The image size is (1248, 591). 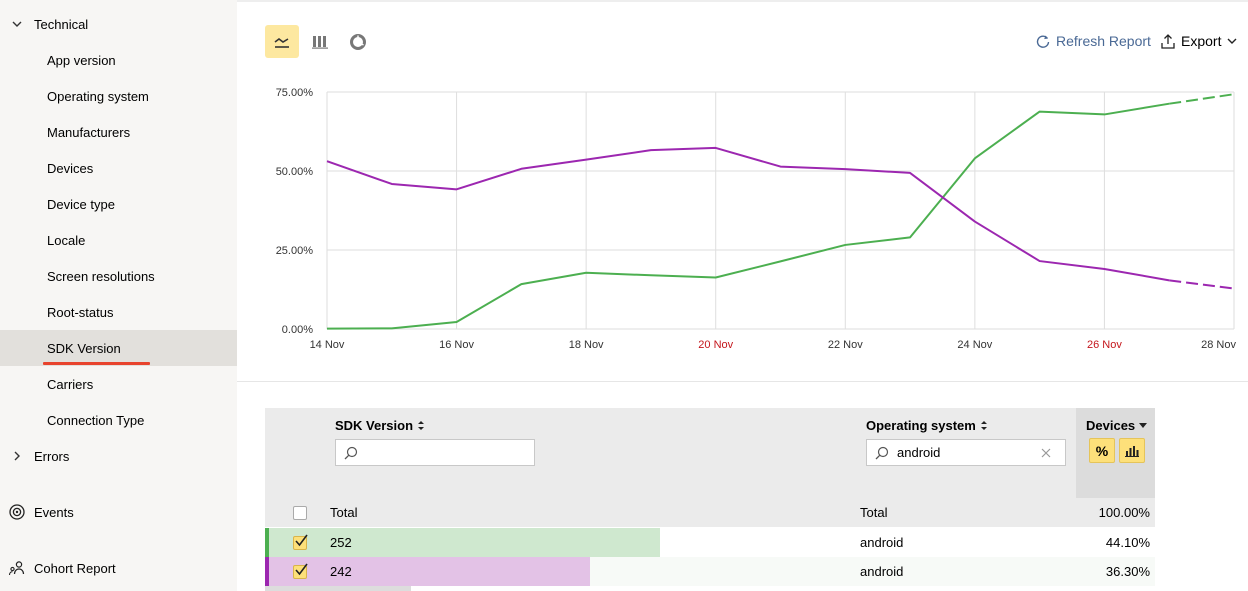 I want to click on operating-system-filter-input, so click(x=967, y=452).